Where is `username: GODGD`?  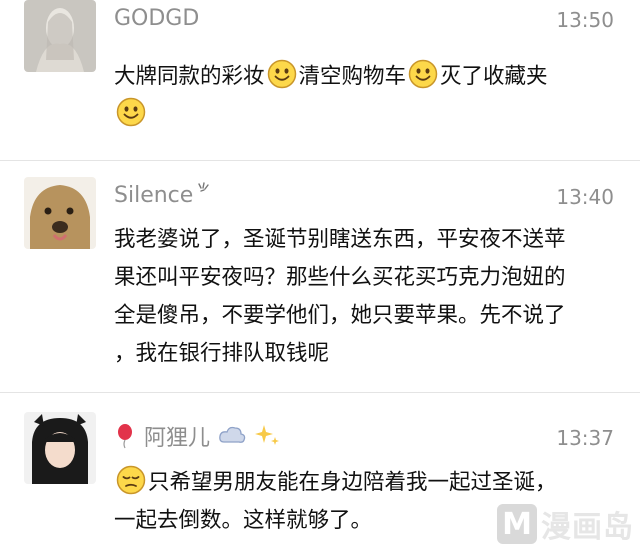 username: GODGD is located at coordinates (156, 18).